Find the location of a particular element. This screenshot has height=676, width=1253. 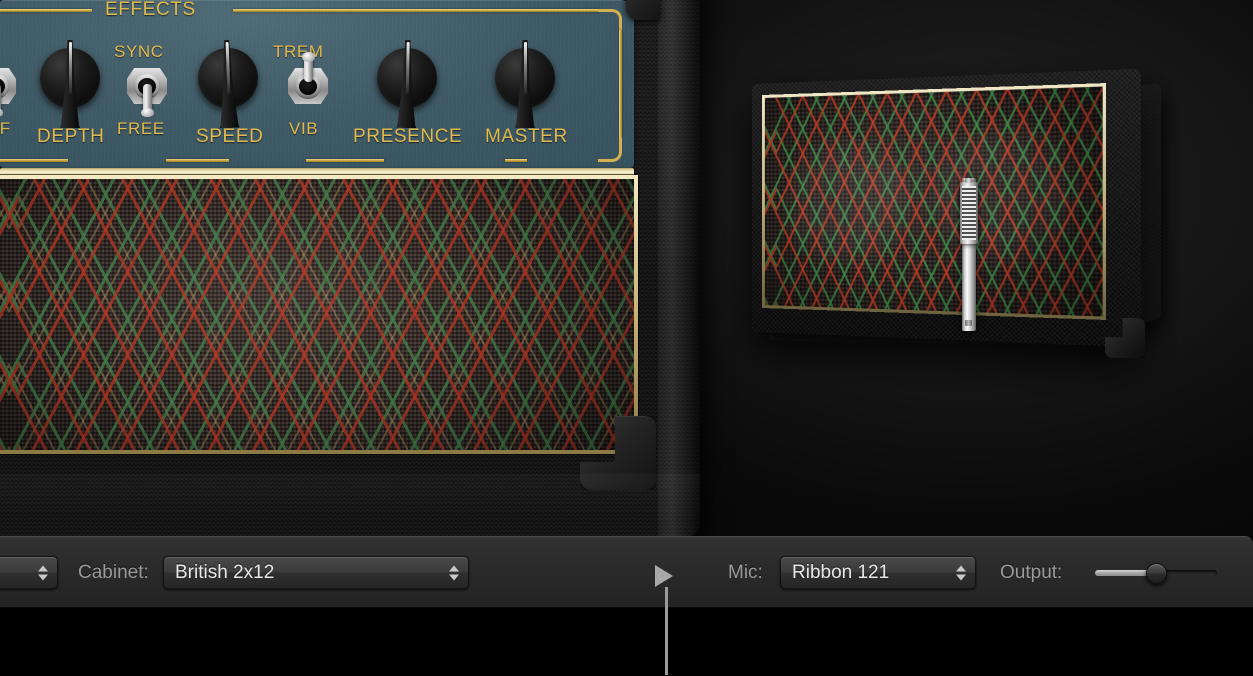

cabinet-grille-shading is located at coordinates (933, 201).